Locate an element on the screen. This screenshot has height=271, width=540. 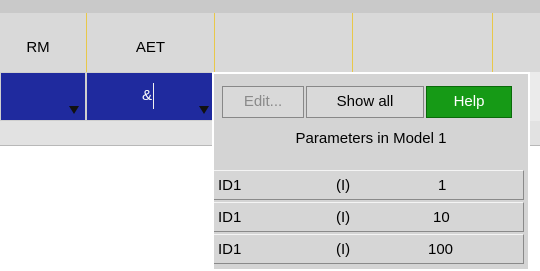
column-header-rm: RM is located at coordinates (43, 42).